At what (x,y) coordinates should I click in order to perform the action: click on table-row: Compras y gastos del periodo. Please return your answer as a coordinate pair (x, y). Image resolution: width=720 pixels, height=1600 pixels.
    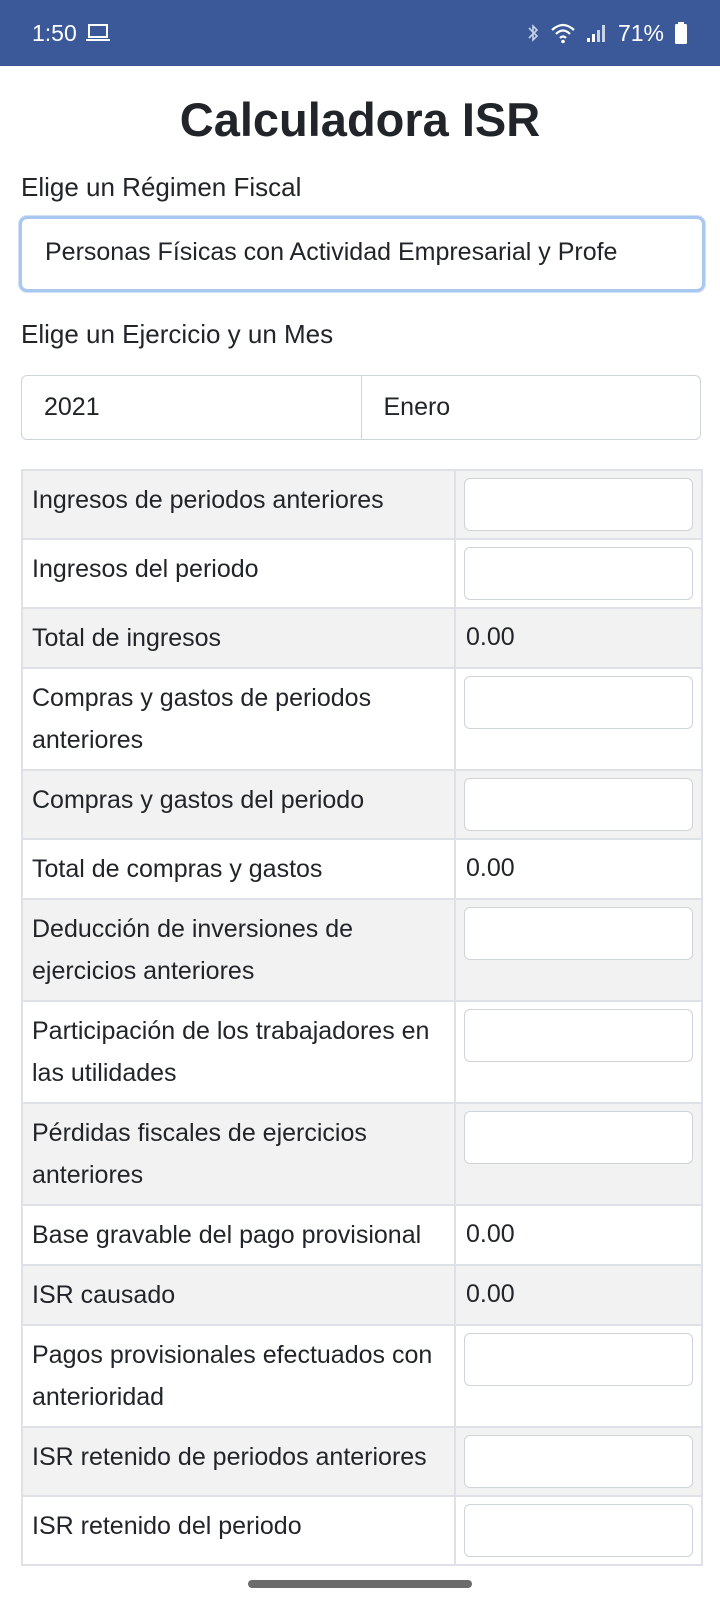
    Looking at the image, I should click on (362, 804).